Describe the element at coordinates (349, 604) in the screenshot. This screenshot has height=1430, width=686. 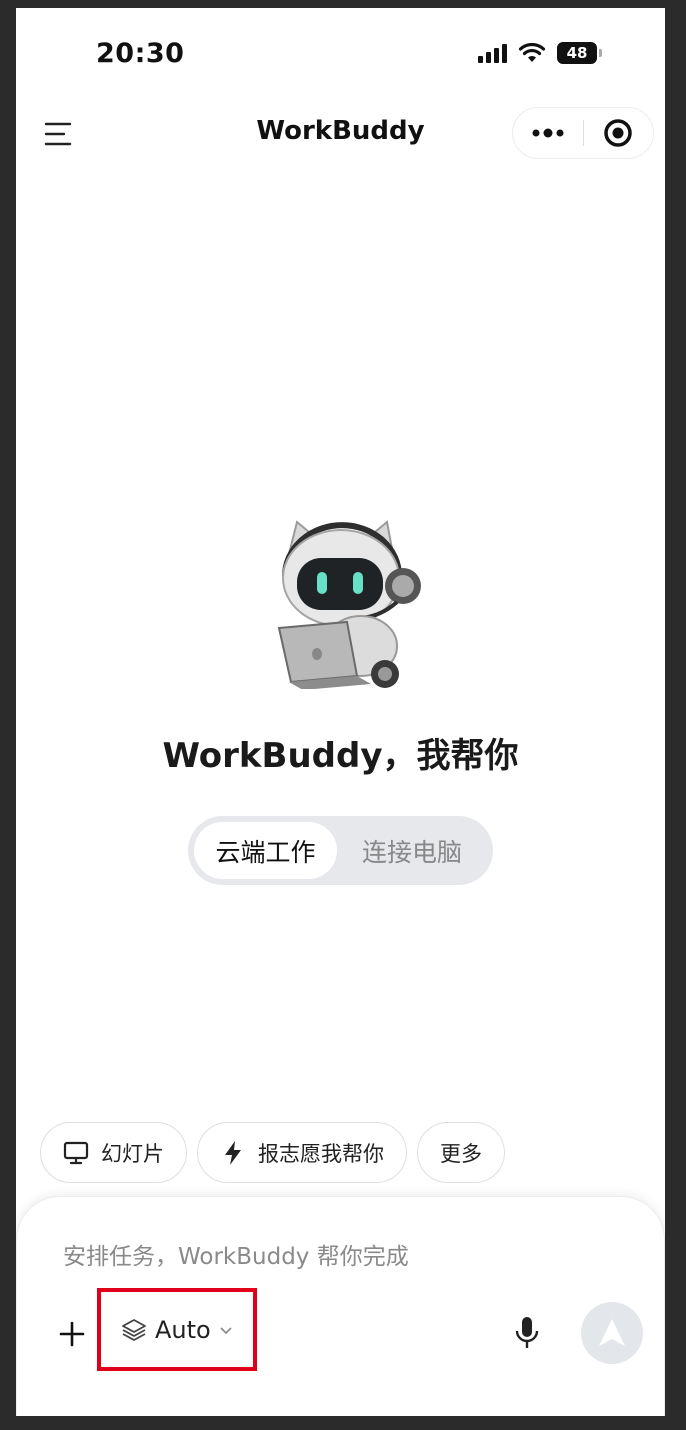
I see `robot-mascot-illustration` at that location.